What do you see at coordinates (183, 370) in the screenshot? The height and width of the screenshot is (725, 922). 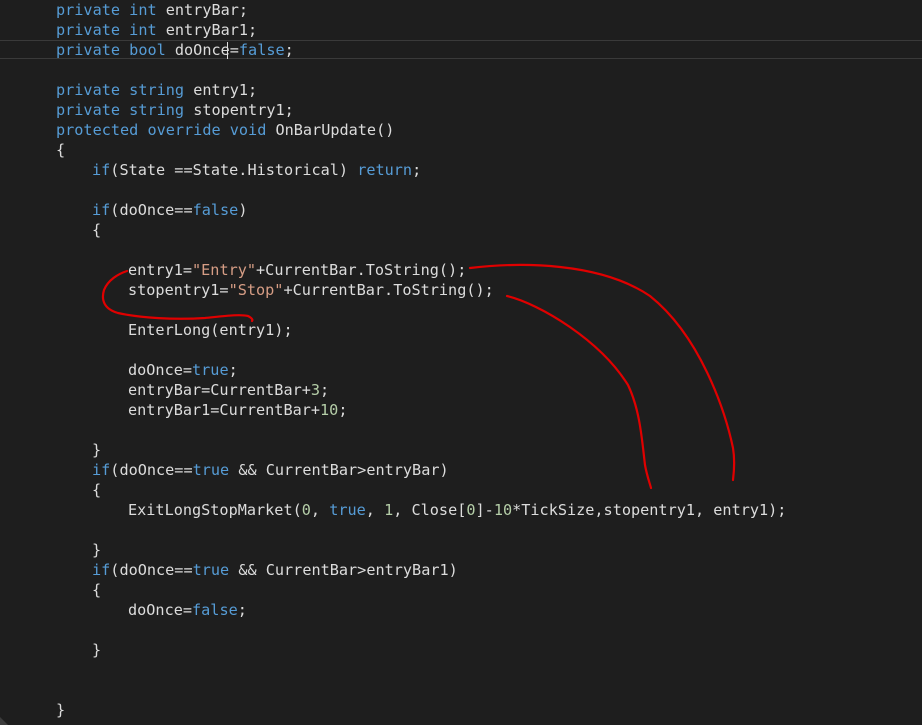 I see `code-line: doOnce=true;` at bounding box center [183, 370].